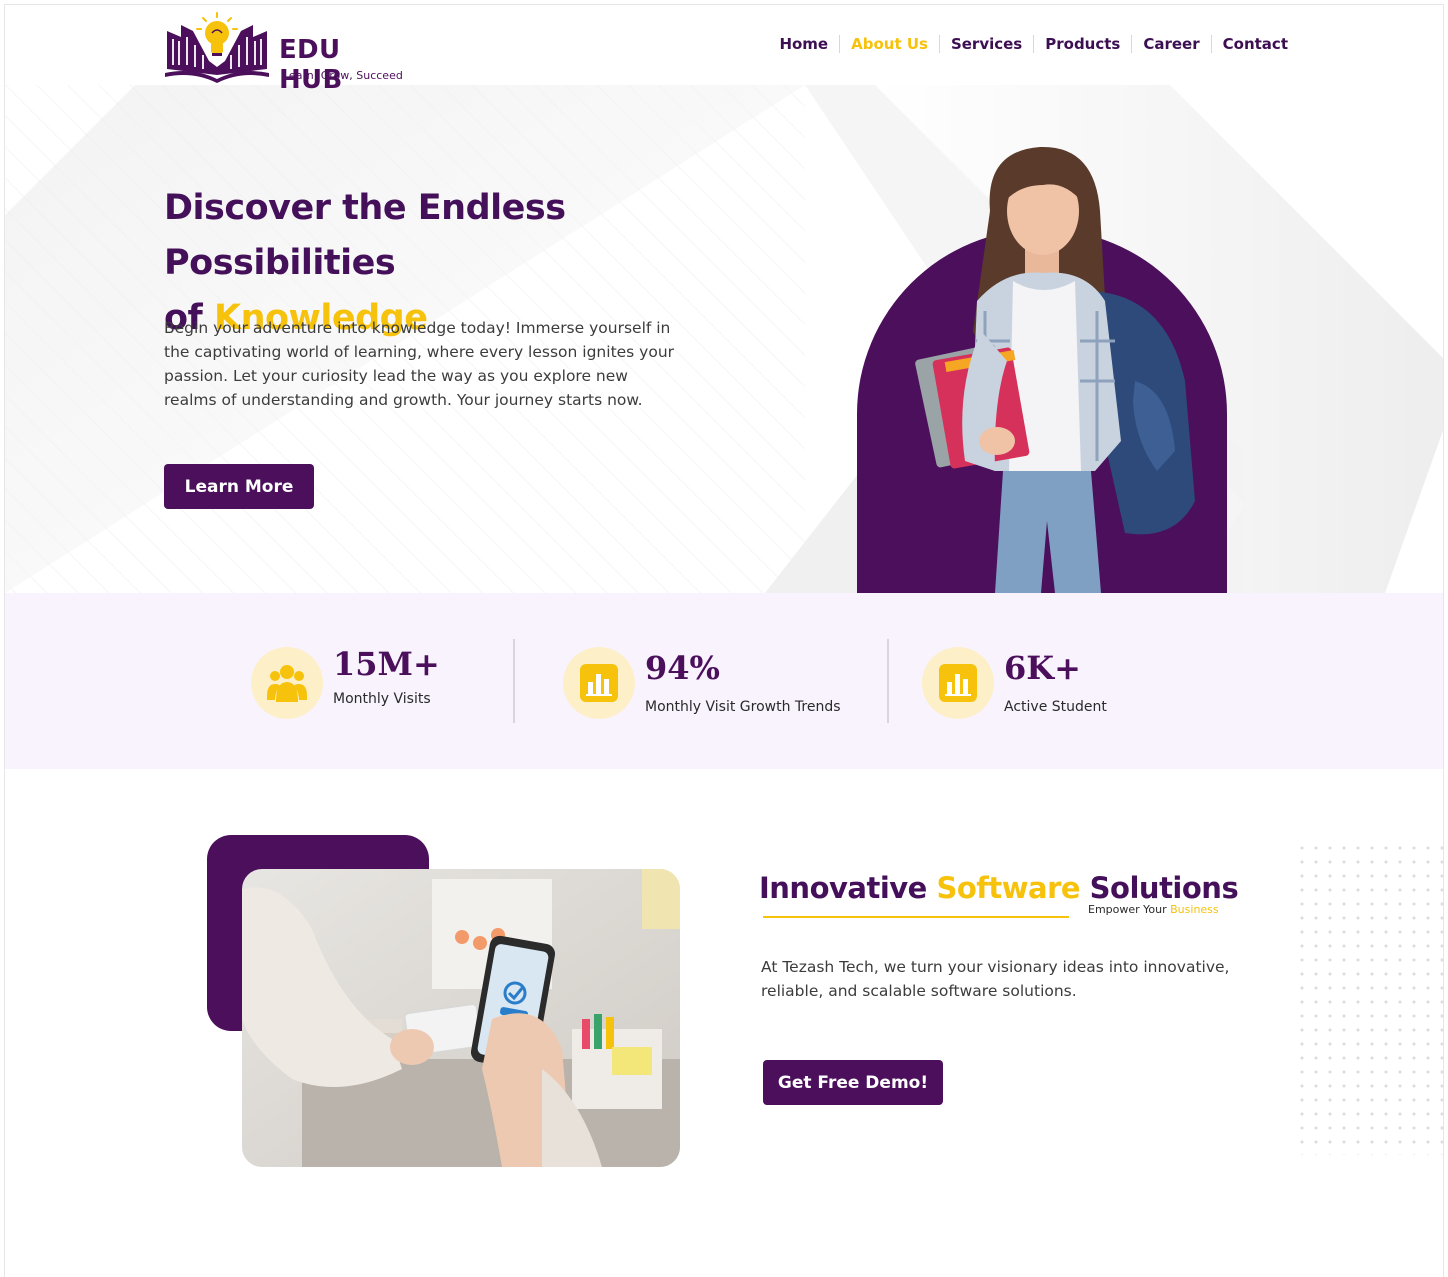  Describe the element at coordinates (743, 707) in the screenshot. I see `stat-label: Monthly Visit Growth Trends` at that location.